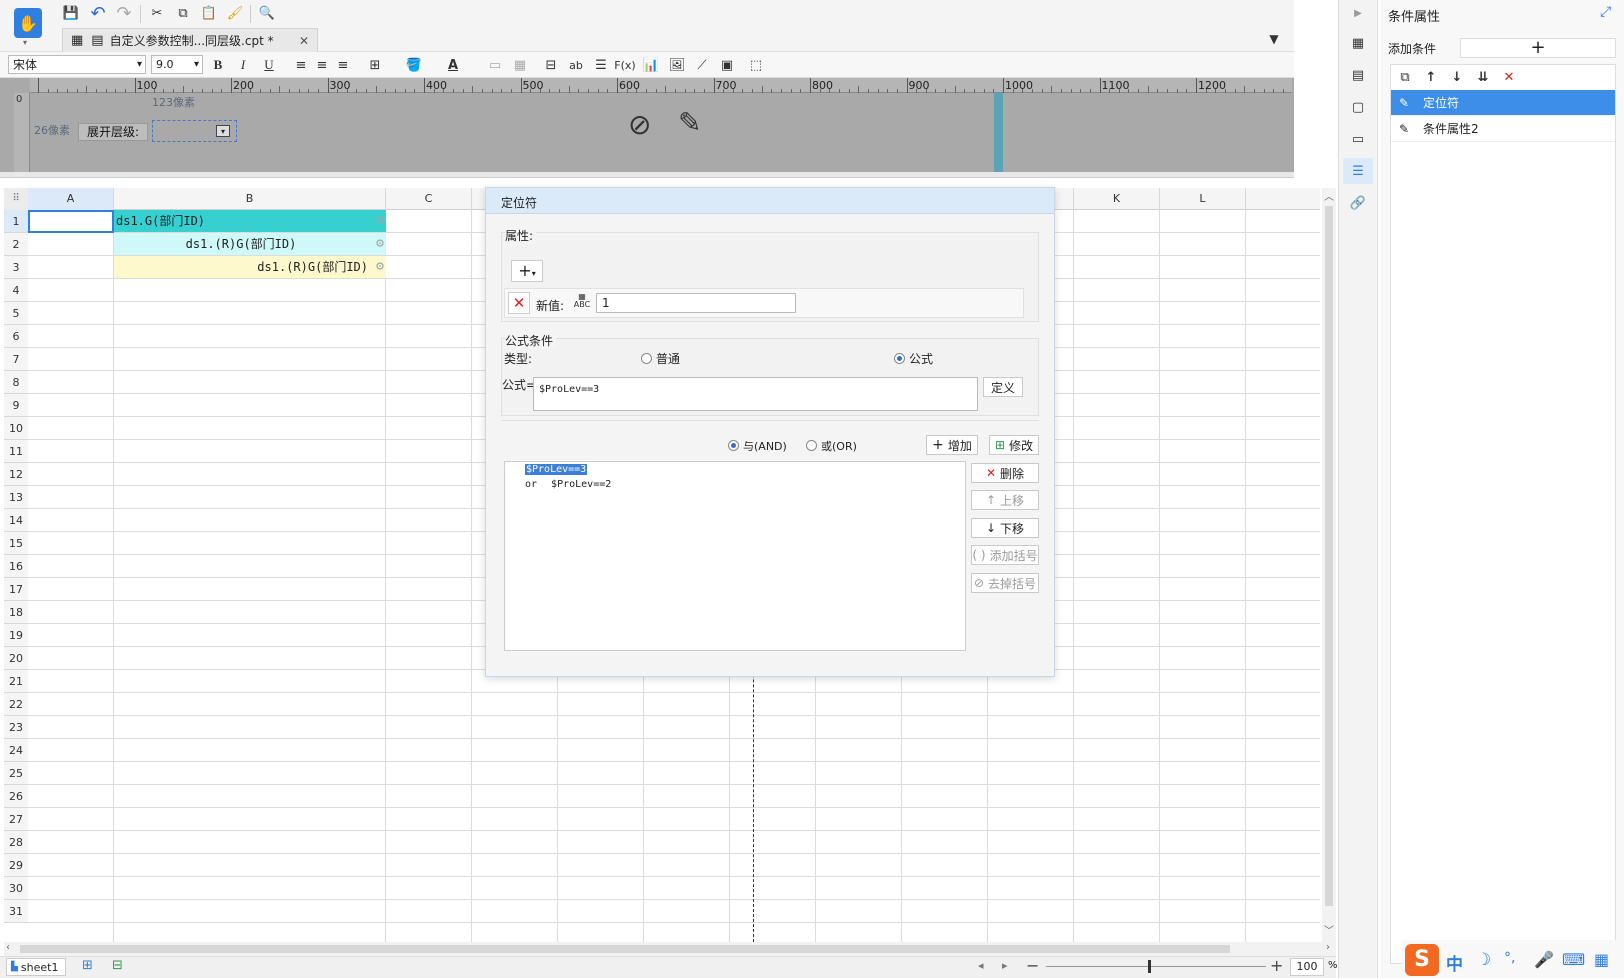  I want to click on next-sheet-icon: ▸, so click(1005, 965).